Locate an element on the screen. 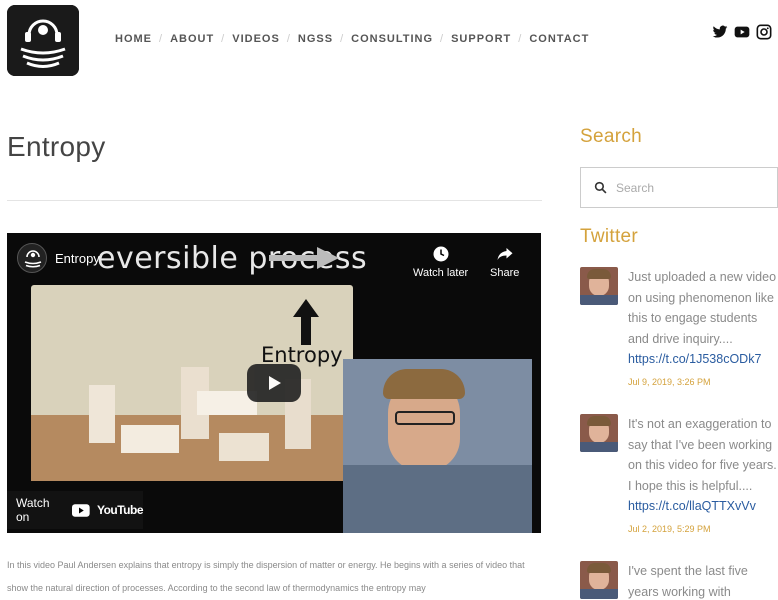 This screenshot has width=778, height=600. share-button: Share is located at coordinates (504, 262).